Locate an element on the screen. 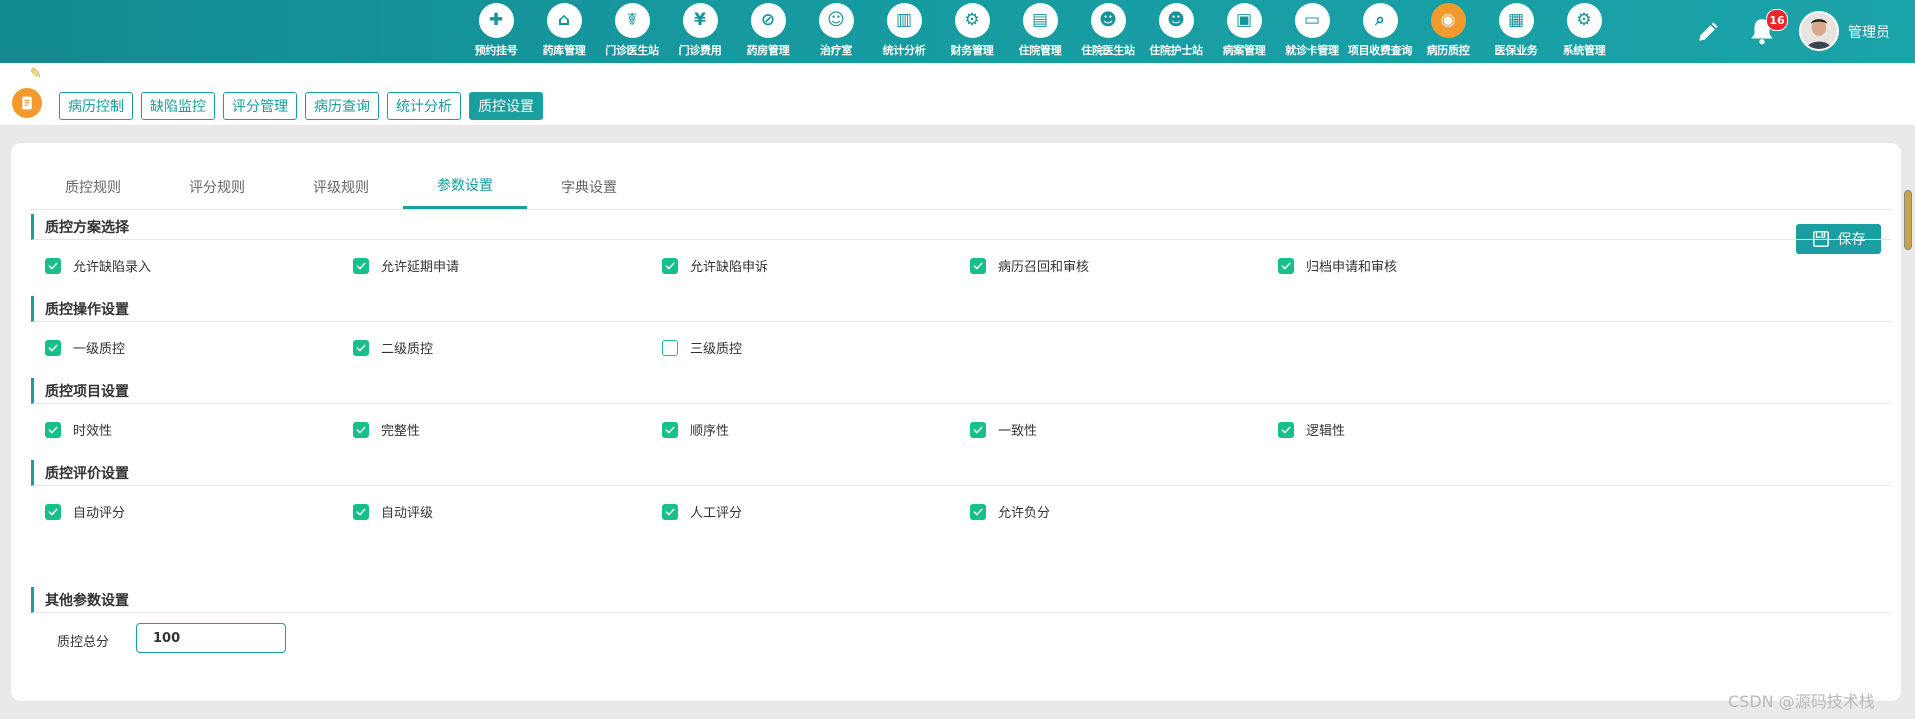 The height and width of the screenshot is (719, 1915). checkbox-option: 允许缺陷录入 is located at coordinates (98, 265).